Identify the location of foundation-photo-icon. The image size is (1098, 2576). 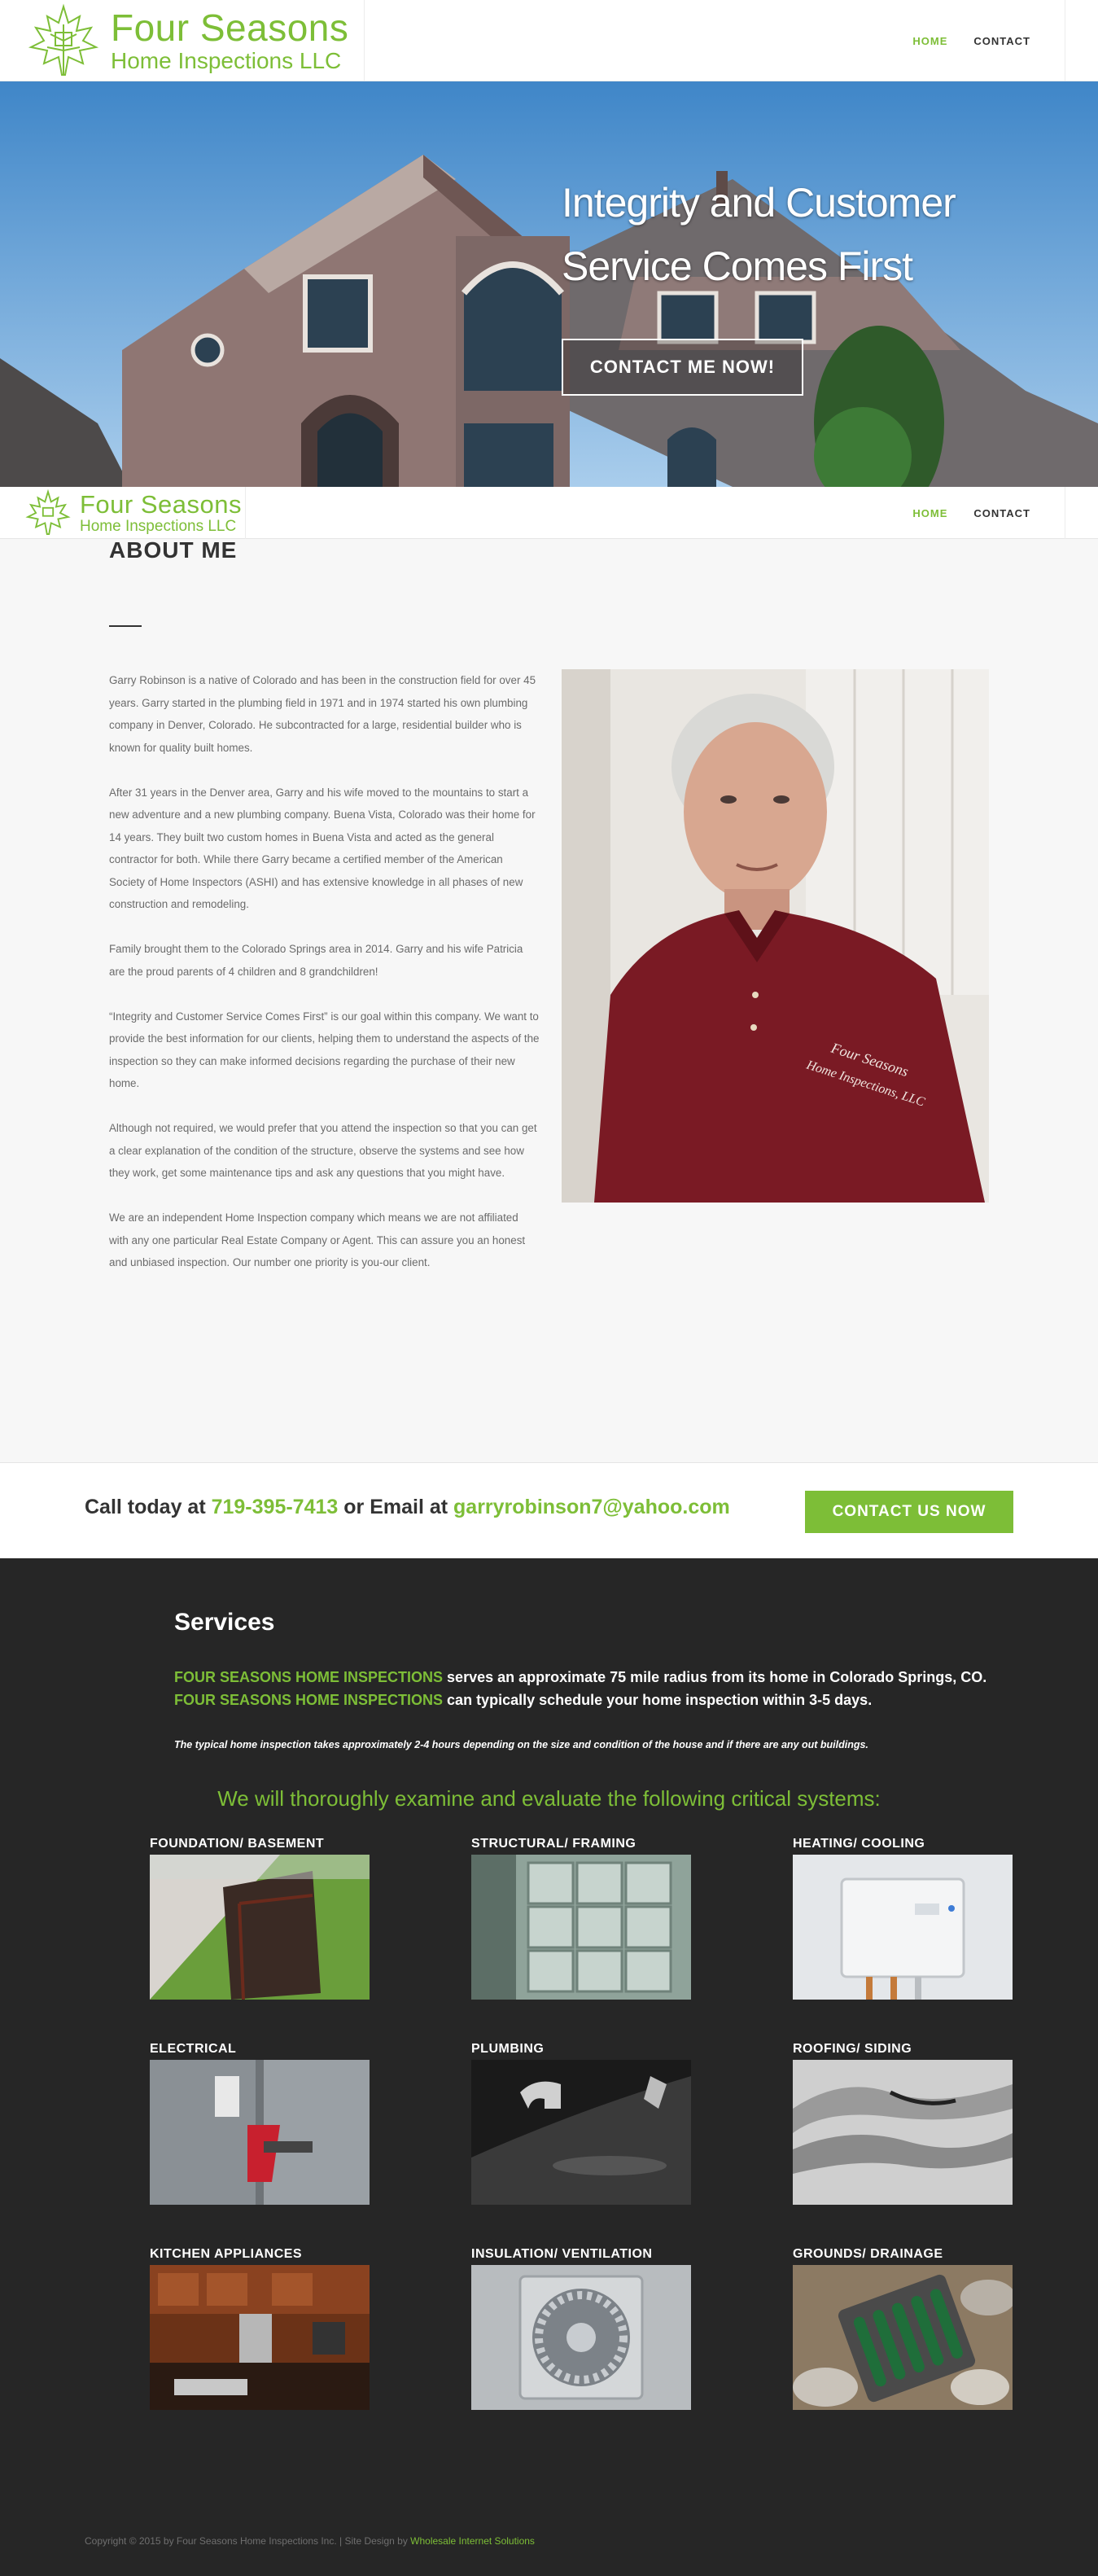
(260, 1927).